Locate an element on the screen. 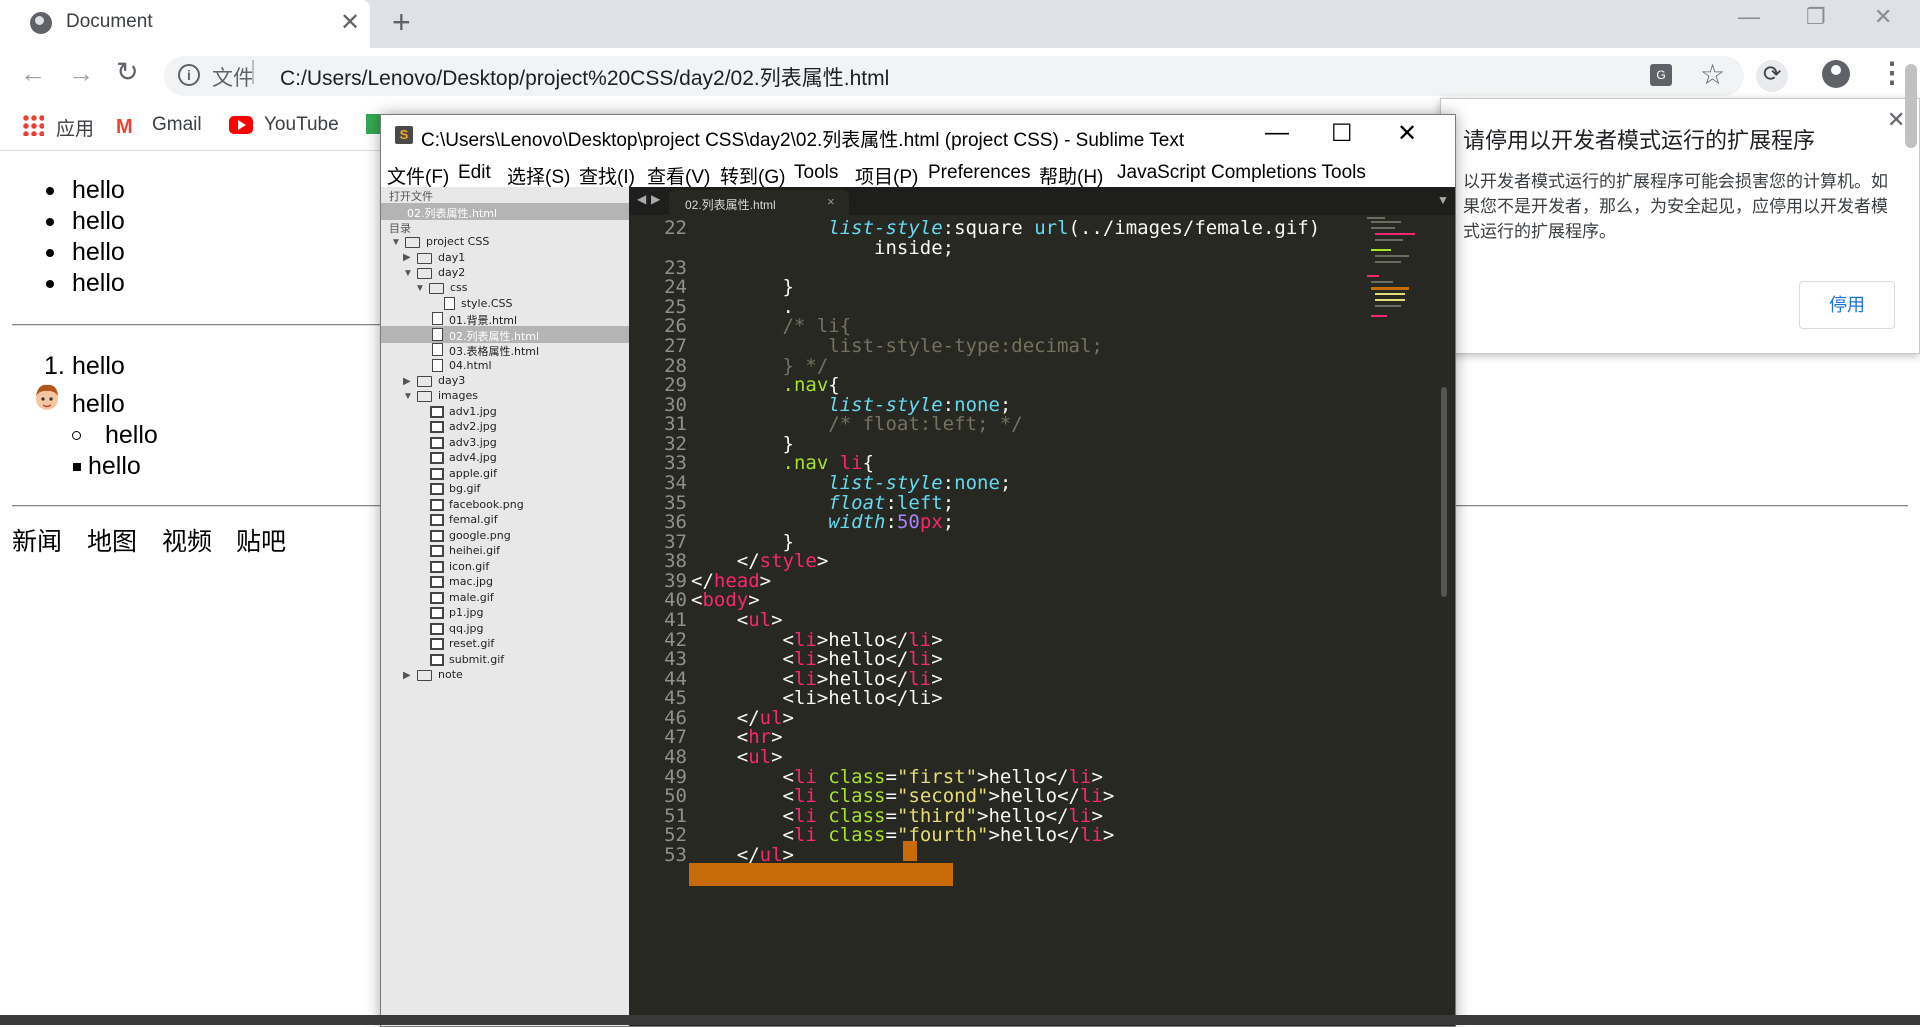 The height and width of the screenshot is (1027, 1920). menu-edit: Edit is located at coordinates (474, 173).